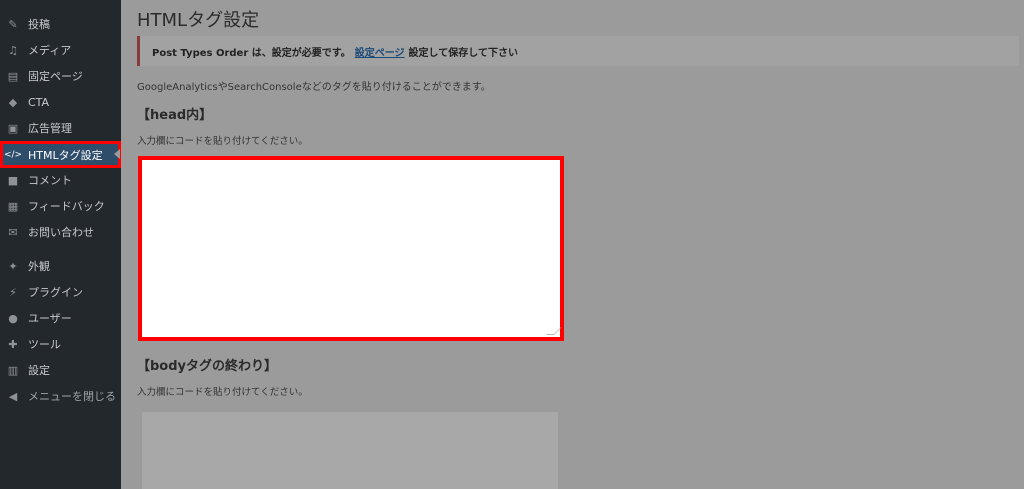  What do you see at coordinates (44, 344) in the screenshot?
I see `sidebar-item-label: ツール` at bounding box center [44, 344].